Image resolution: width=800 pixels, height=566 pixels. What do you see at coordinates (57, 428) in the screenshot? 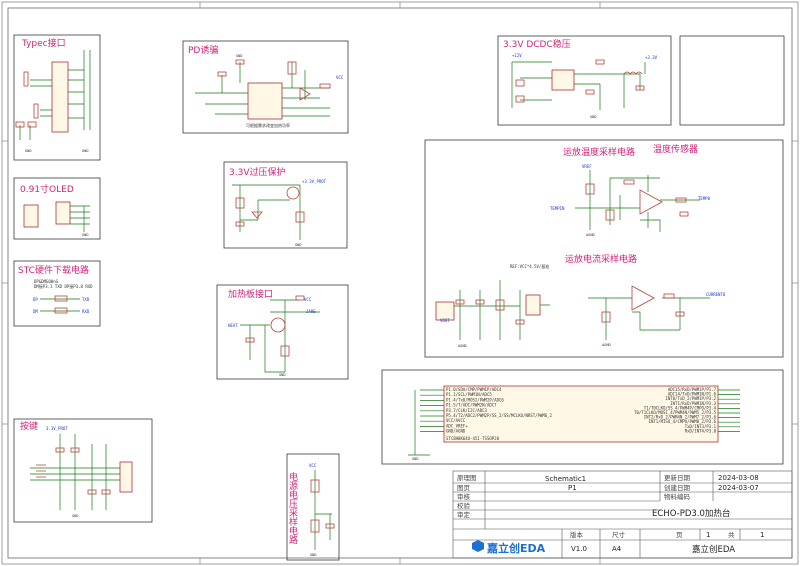
I see `keys-net-label: 3.3V_PROT` at bounding box center [57, 428].